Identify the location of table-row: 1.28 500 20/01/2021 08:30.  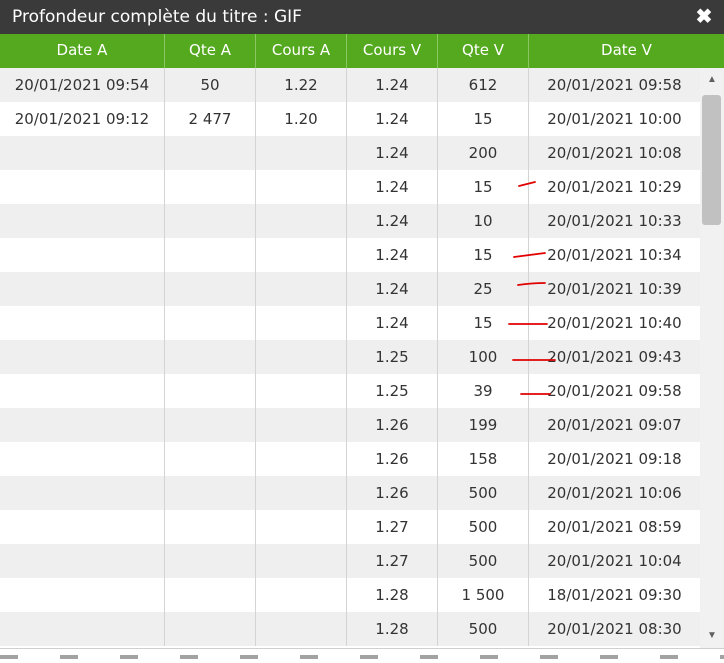
(350, 629).